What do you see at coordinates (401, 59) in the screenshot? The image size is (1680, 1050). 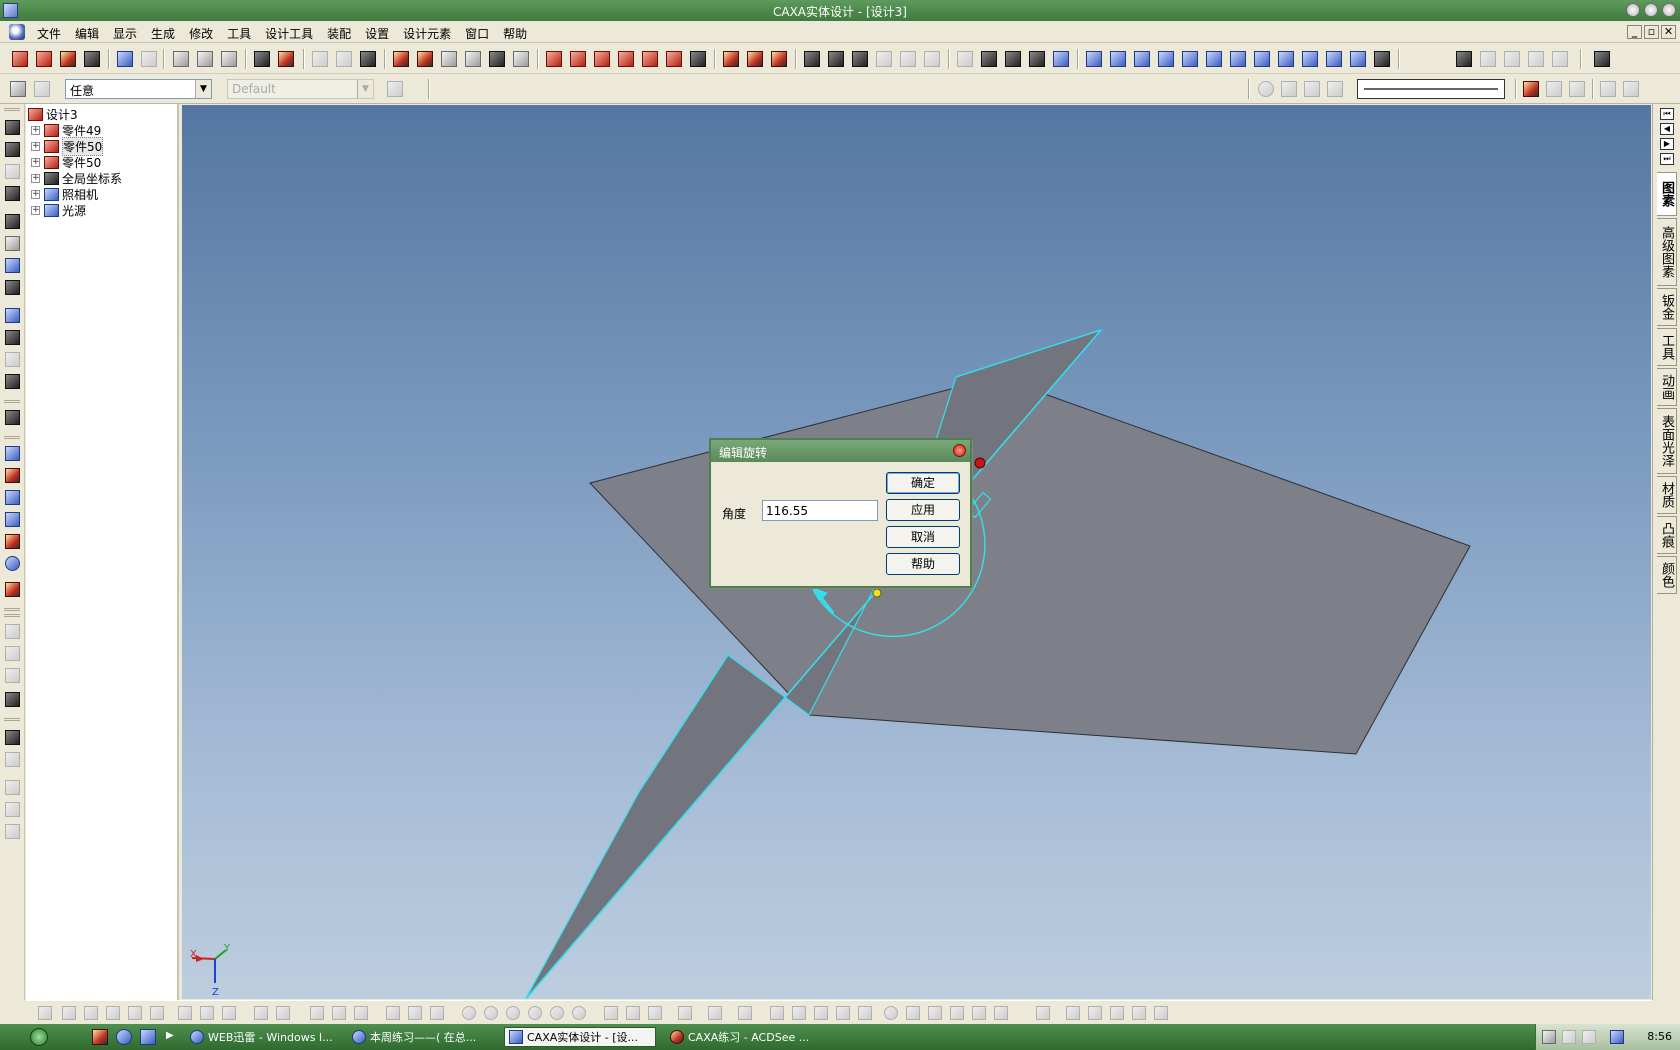 I see `extrude-icon` at bounding box center [401, 59].